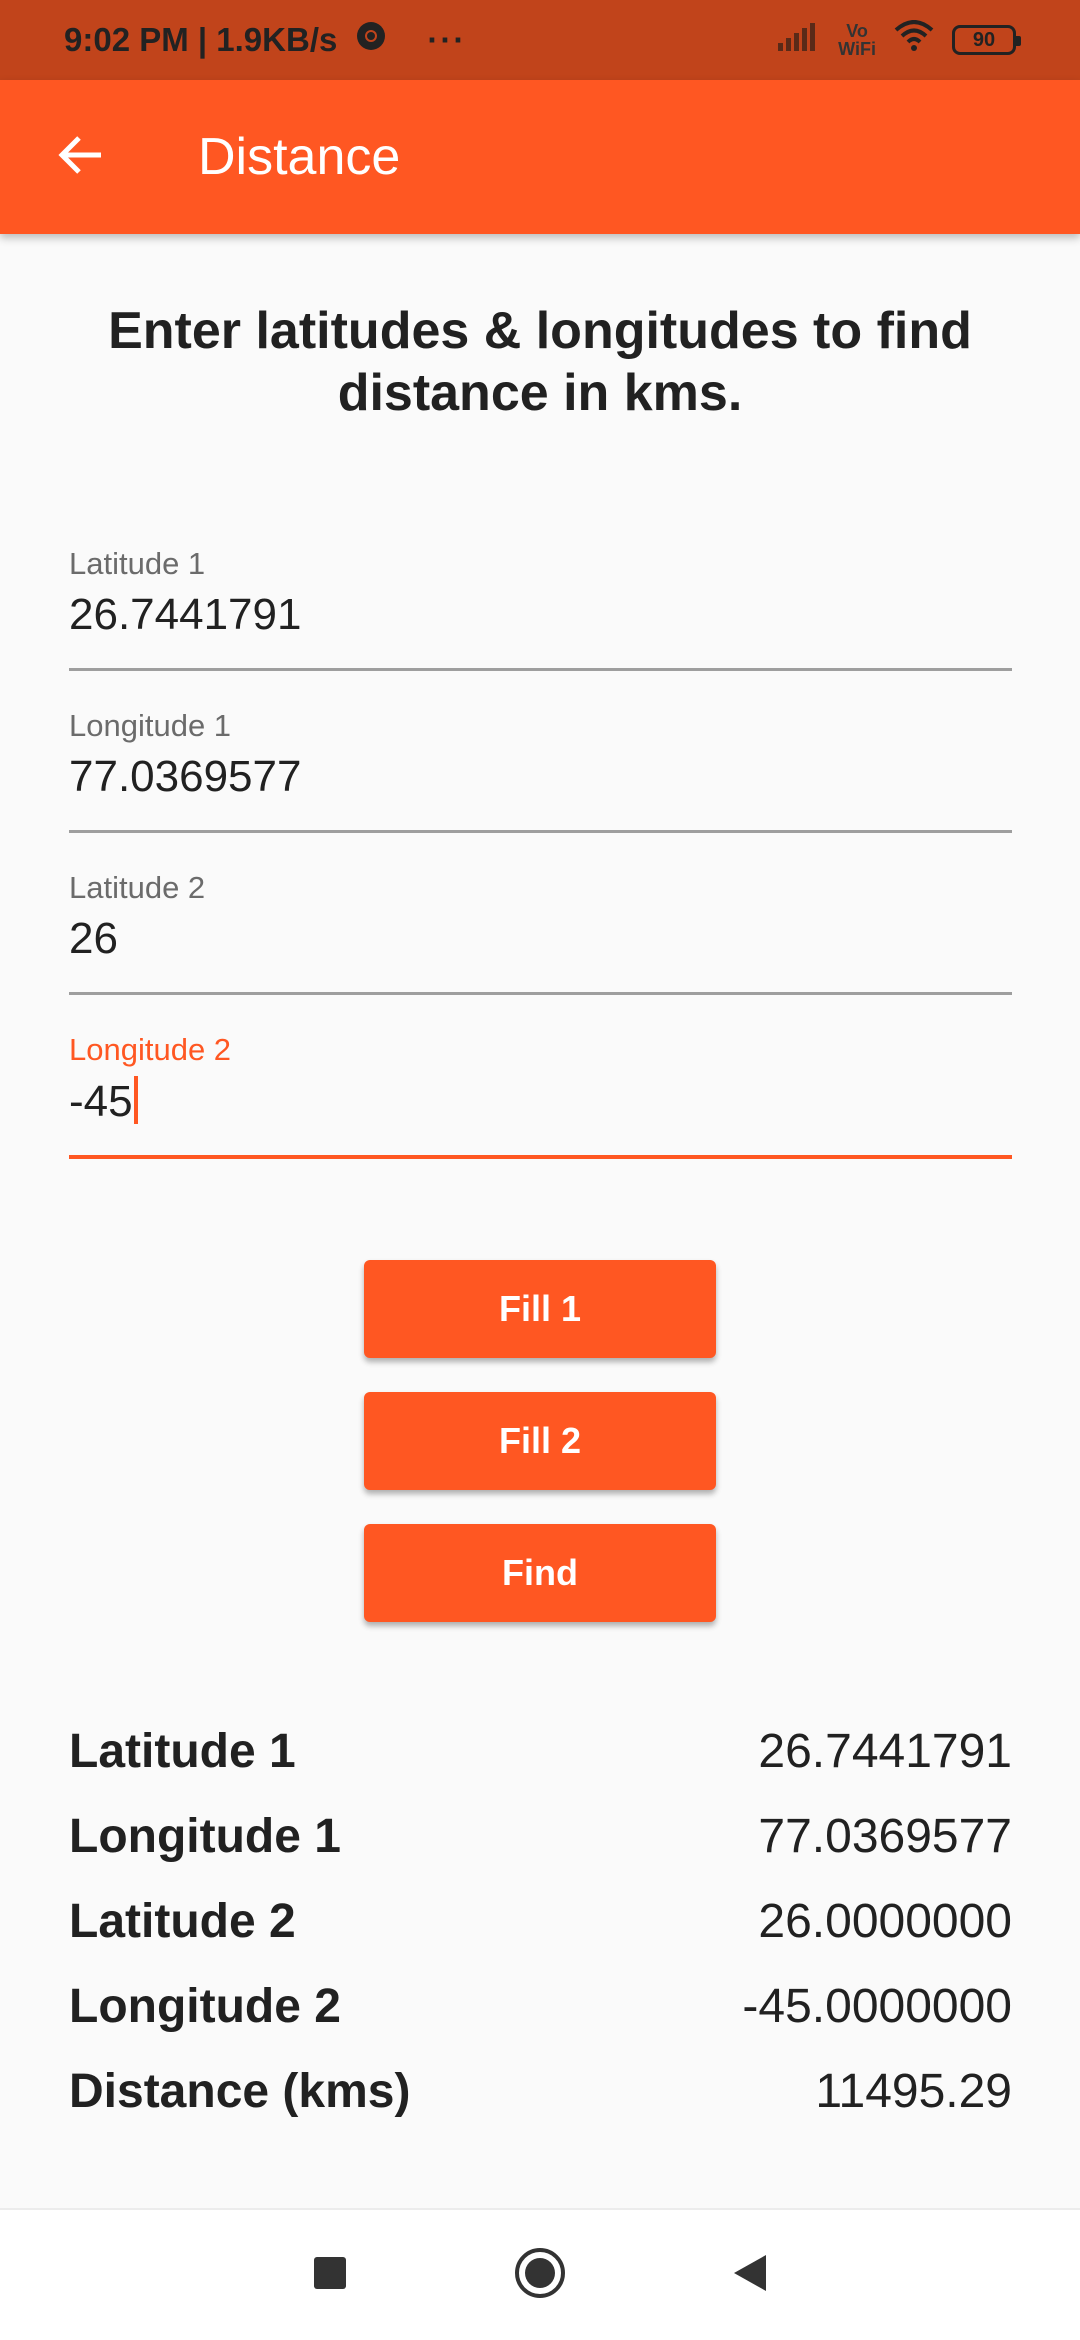 The height and width of the screenshot is (2340, 1080). Describe the element at coordinates (150, 725) in the screenshot. I see `field-label: Longitude 1` at that location.